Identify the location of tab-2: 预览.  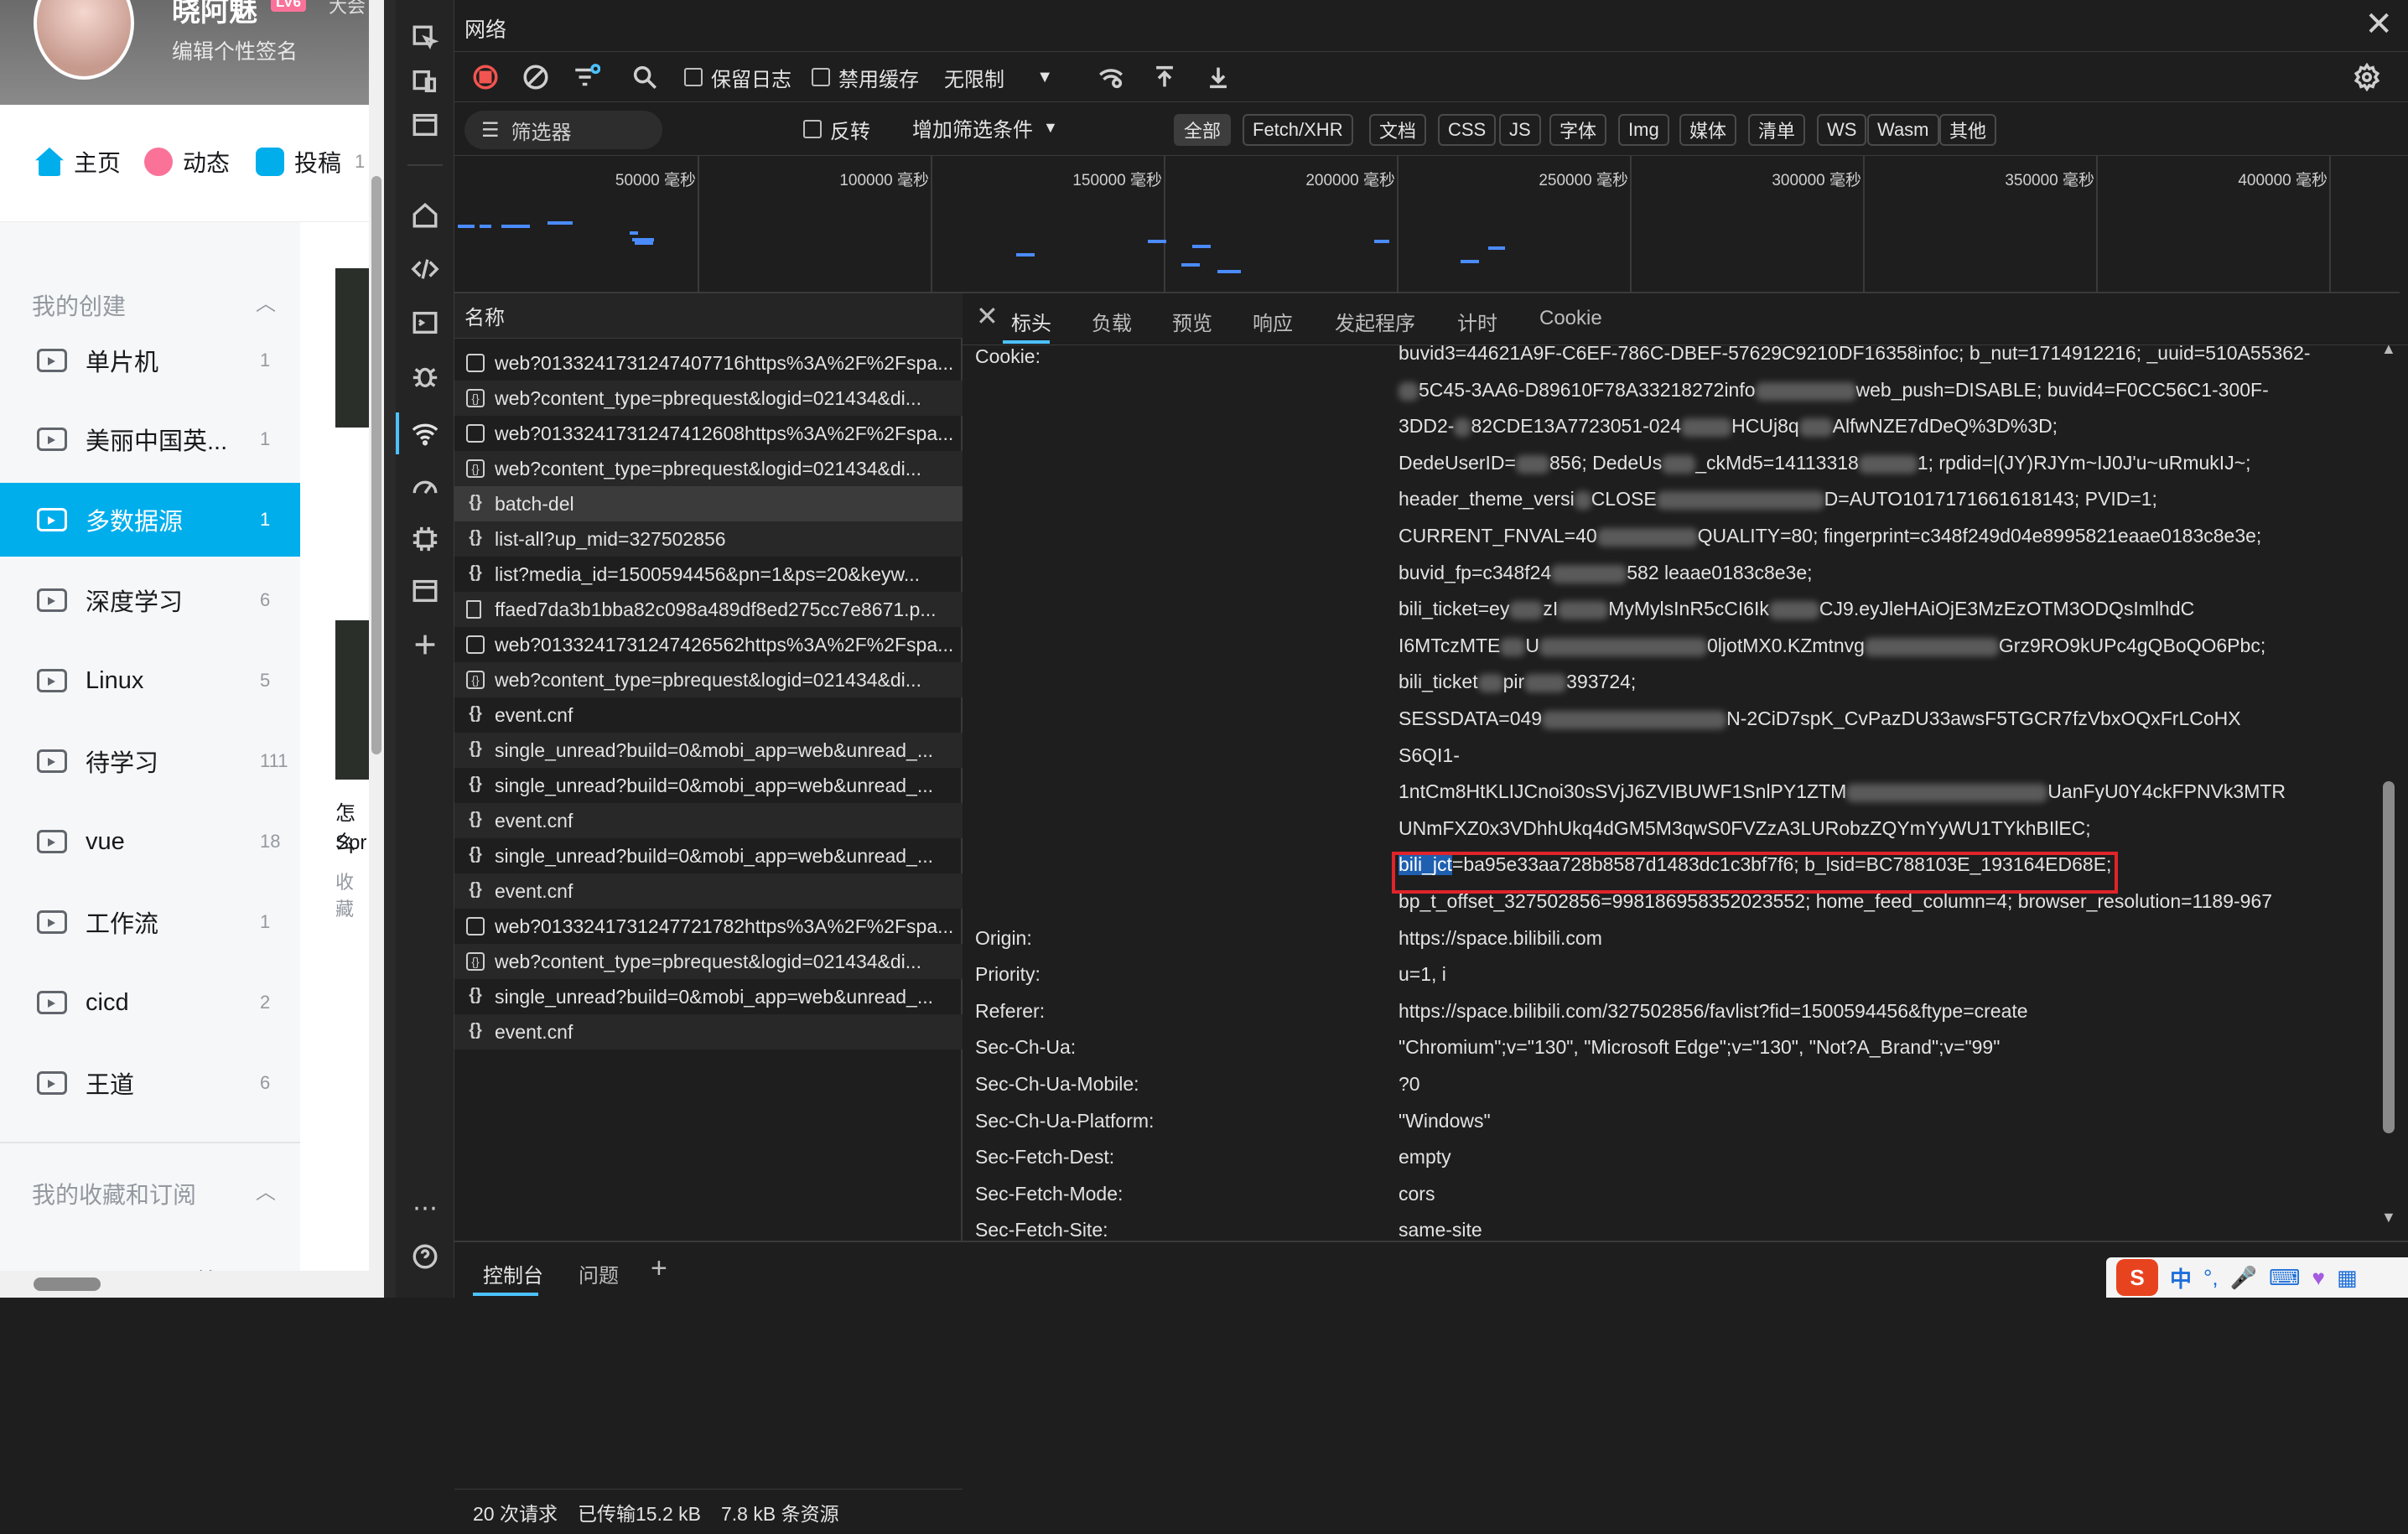
(1192, 321).